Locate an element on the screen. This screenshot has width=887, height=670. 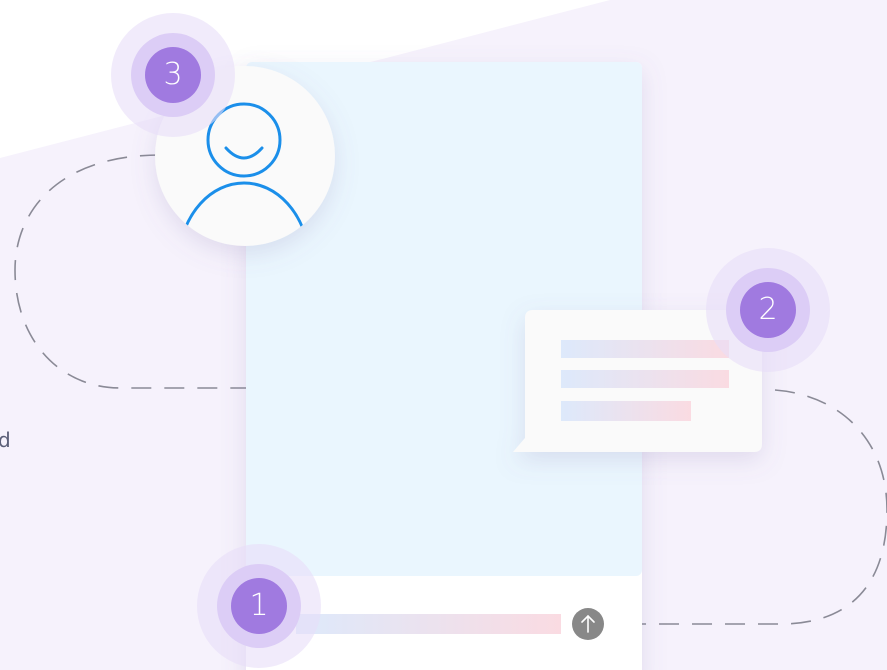
send-button is located at coordinates (588, 624).